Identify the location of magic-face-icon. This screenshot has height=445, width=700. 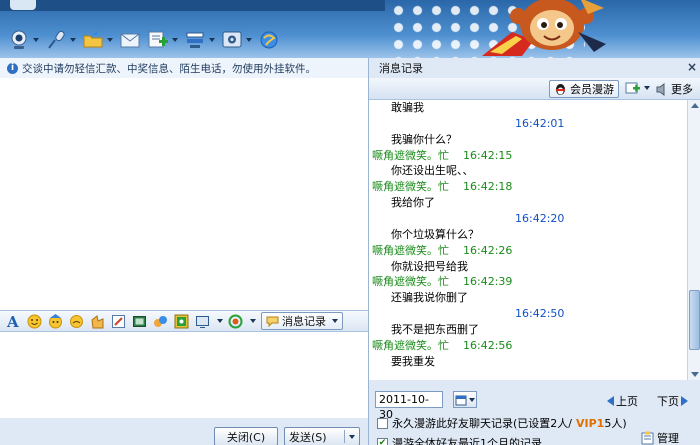
(55, 320).